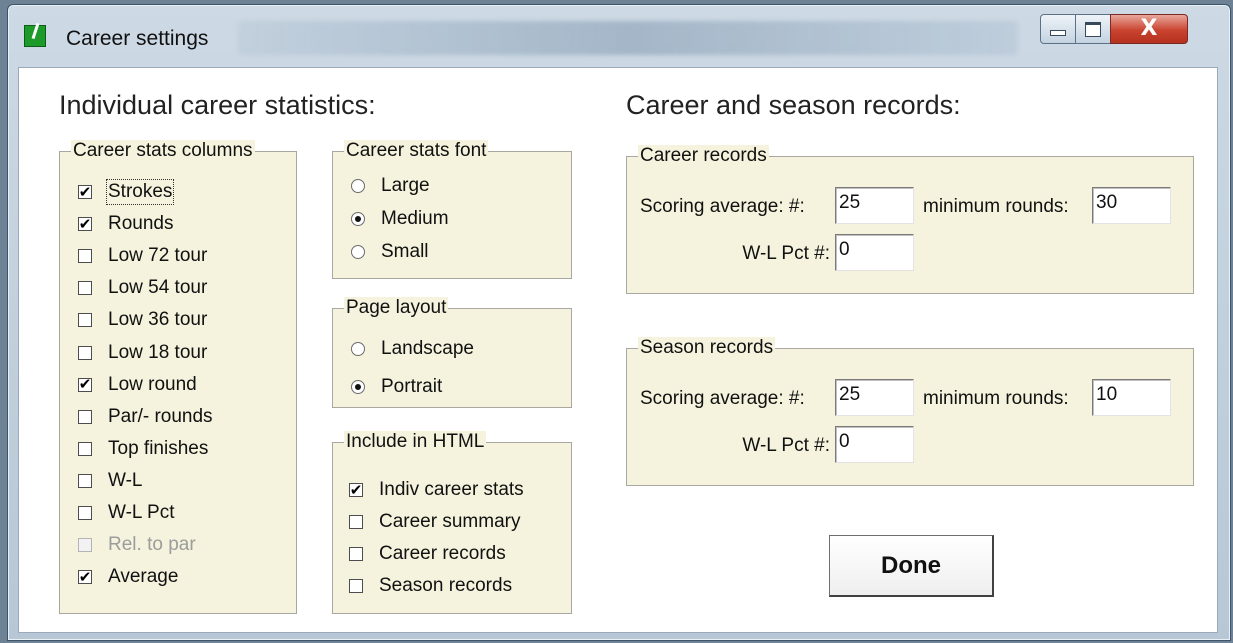 This screenshot has height=643, width=1233. I want to click on checkbox-career-records: Career records, so click(427, 554).